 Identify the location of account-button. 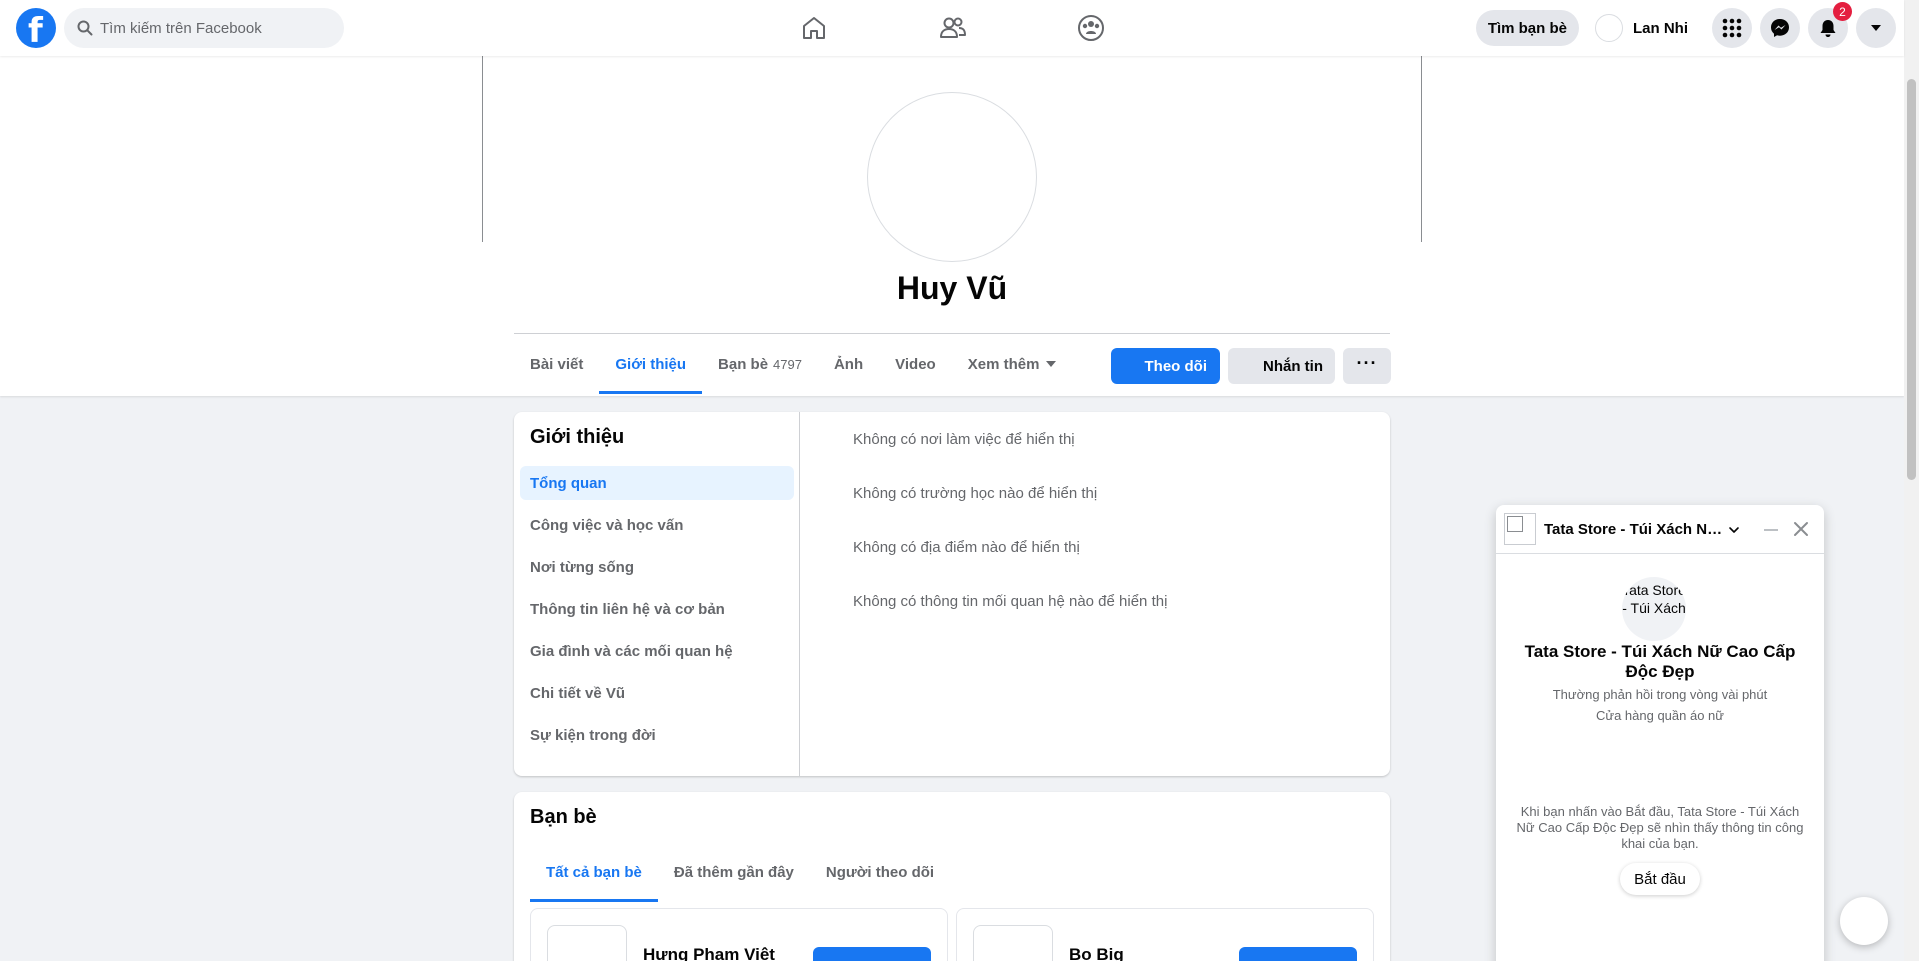
(1876, 28).